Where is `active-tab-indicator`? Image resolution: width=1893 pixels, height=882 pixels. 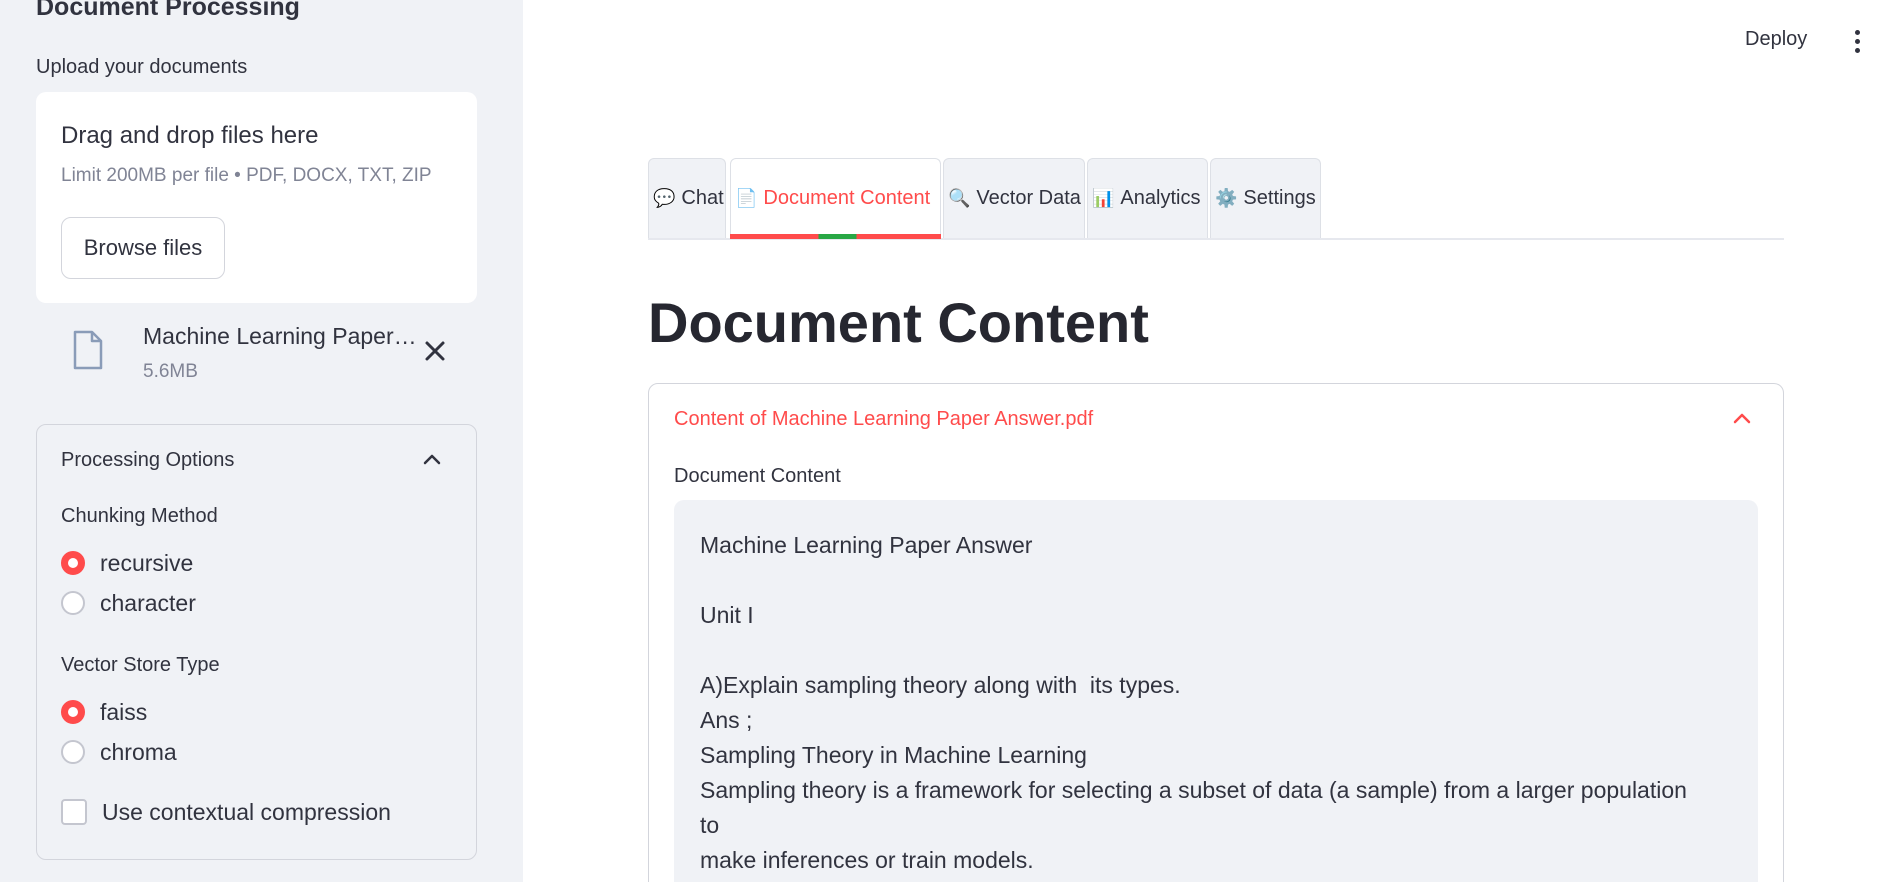
active-tab-indicator is located at coordinates (835, 236).